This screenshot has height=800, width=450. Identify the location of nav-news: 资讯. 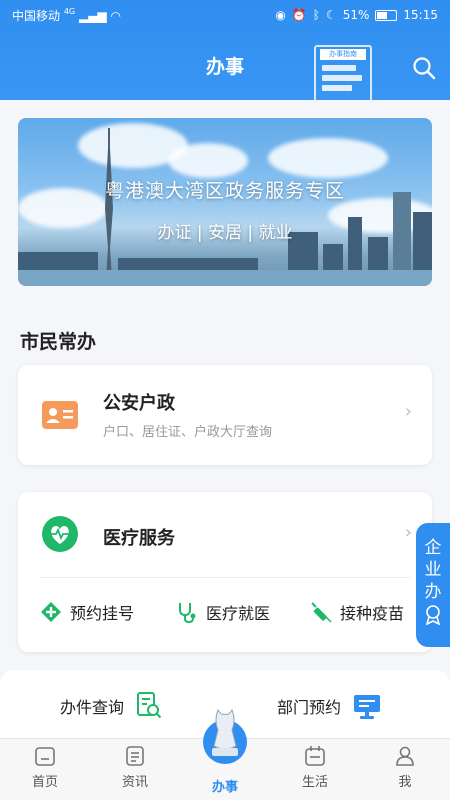
(135, 767).